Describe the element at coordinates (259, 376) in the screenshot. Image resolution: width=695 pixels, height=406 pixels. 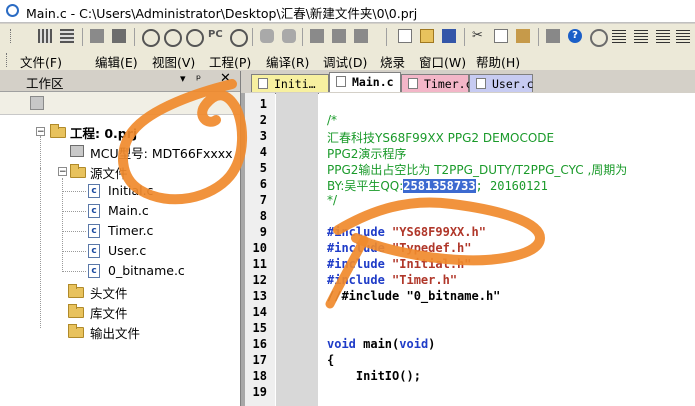
I see `line-number: 18` at that location.